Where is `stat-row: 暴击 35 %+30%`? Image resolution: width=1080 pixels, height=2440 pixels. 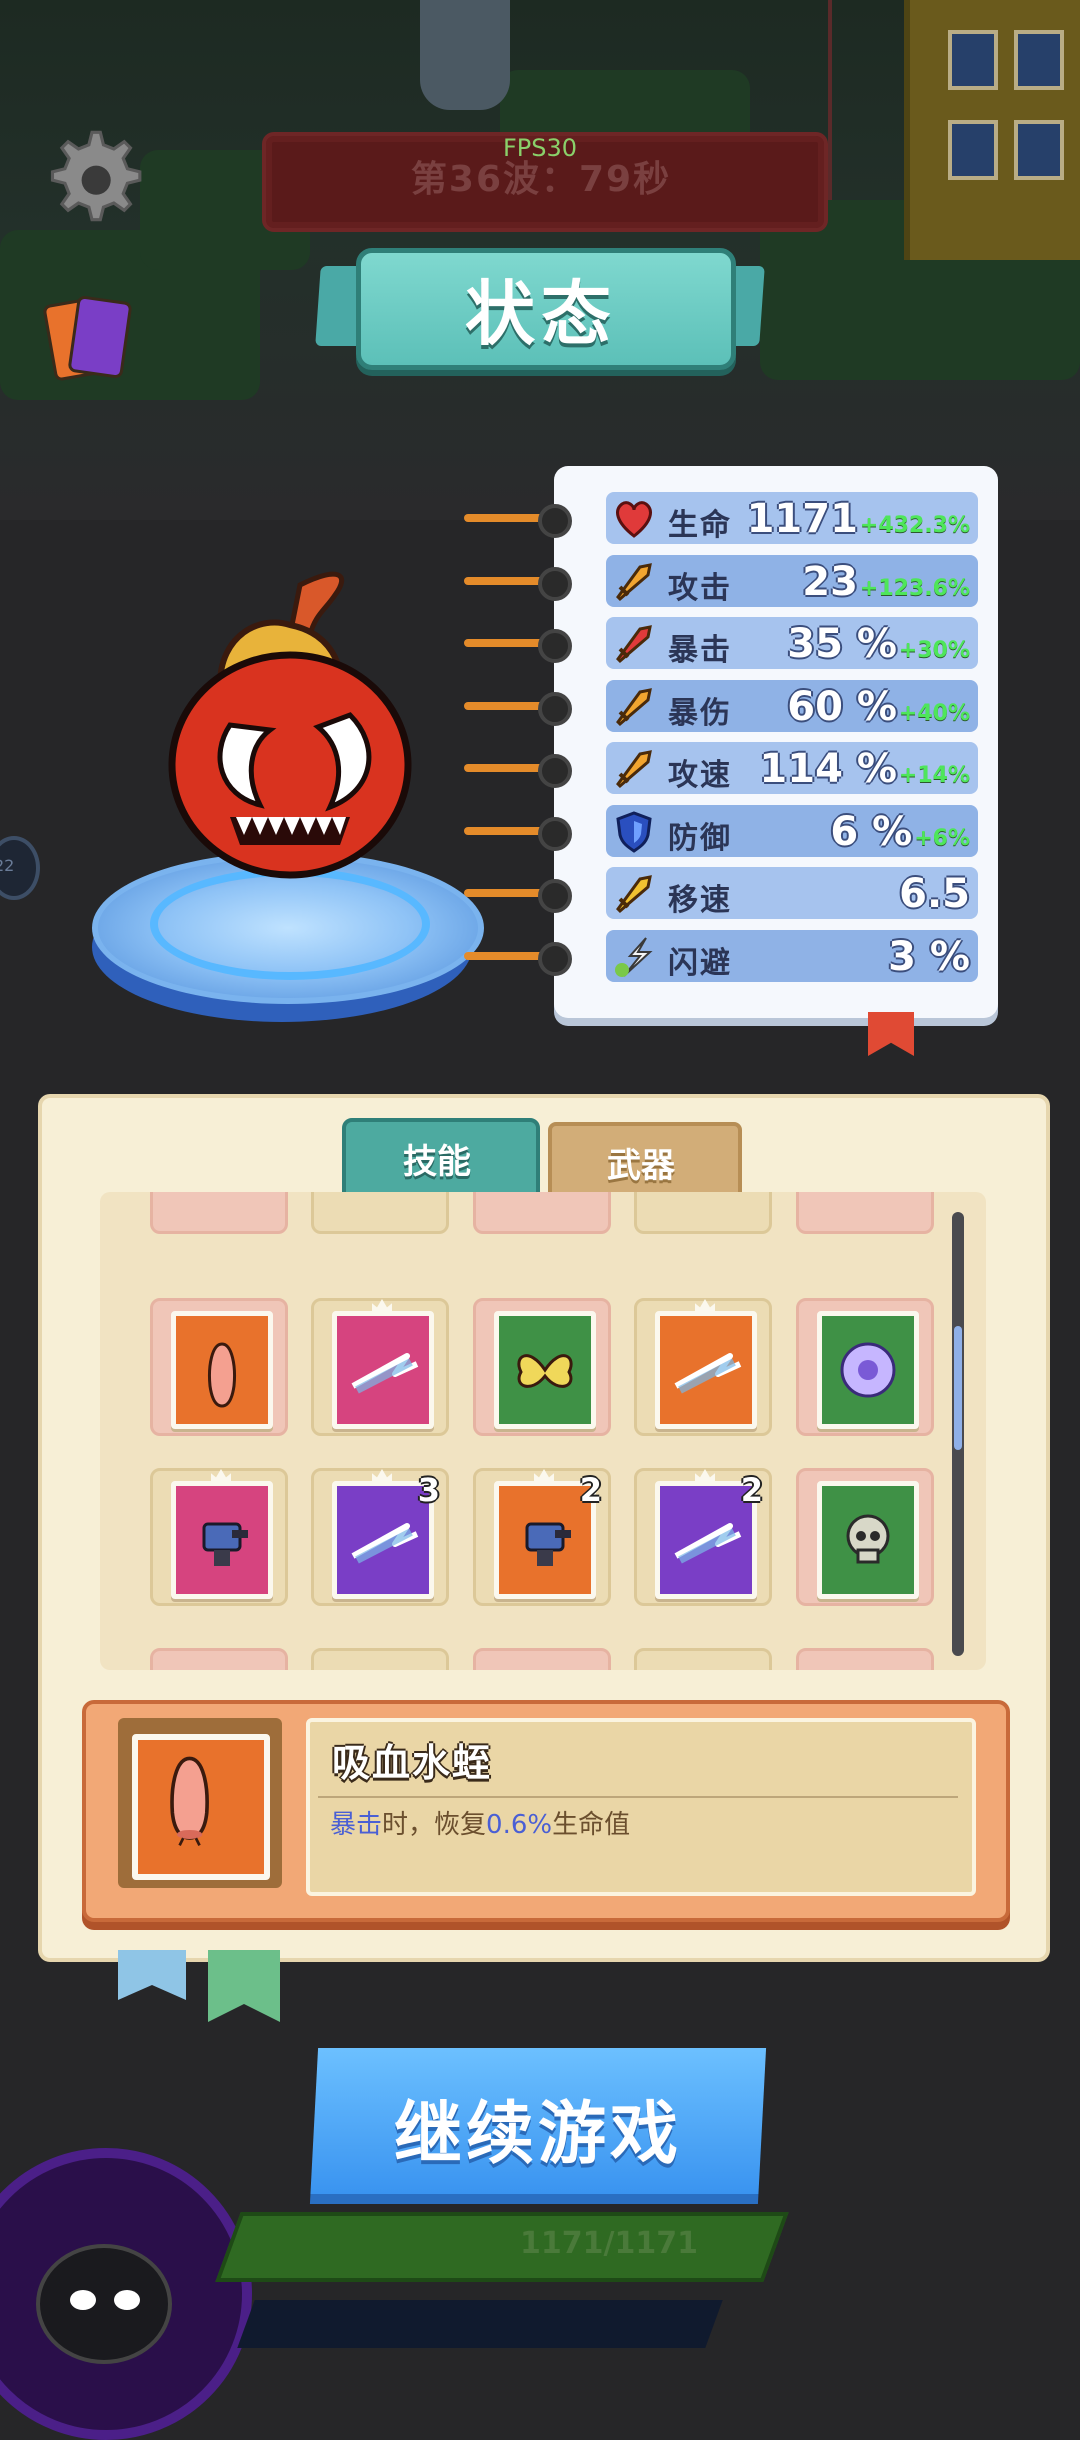
stat-row: 暴击 35 %+30% is located at coordinates (792, 643).